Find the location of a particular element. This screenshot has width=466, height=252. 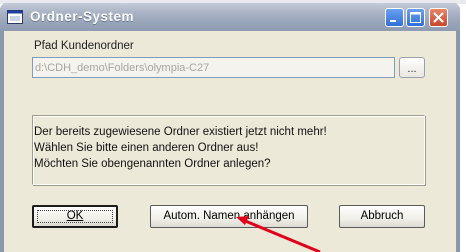

close-button is located at coordinates (438, 17).